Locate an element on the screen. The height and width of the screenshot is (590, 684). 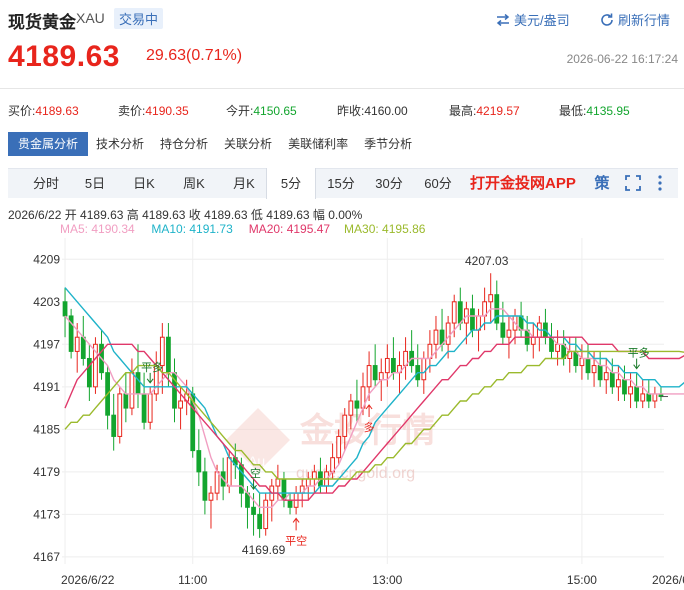
x-axis: 2026/6/22 11:00 13:00 15:00 2026/6/22 is located at coordinates (372, 580).